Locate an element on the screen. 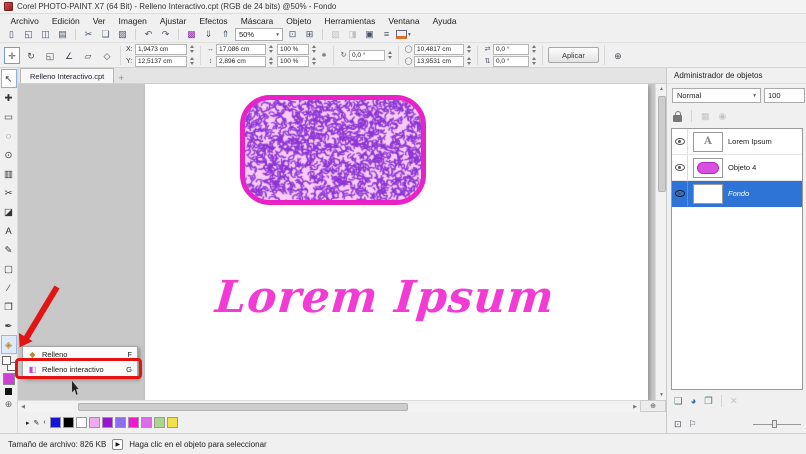 This screenshot has height=454, width=806. menu-objeto: Objeto is located at coordinates (299, 21).